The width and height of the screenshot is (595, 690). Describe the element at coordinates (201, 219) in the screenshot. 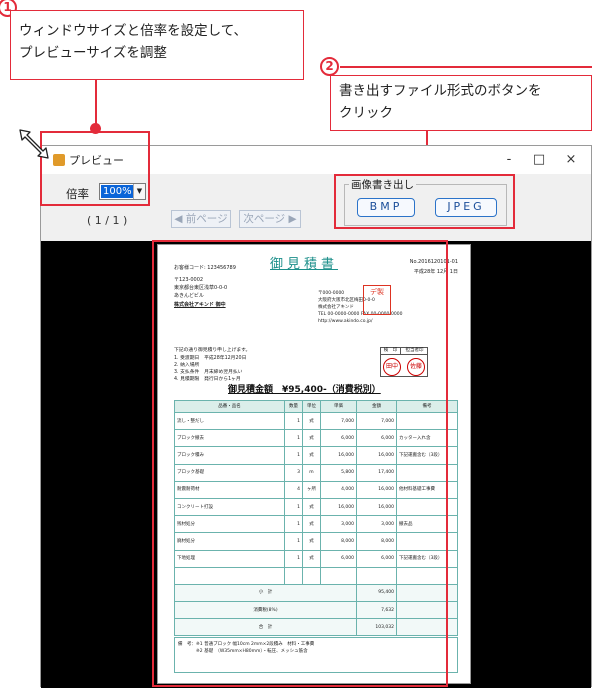

I see `prev-page-button: ◀ 前ページ` at that location.